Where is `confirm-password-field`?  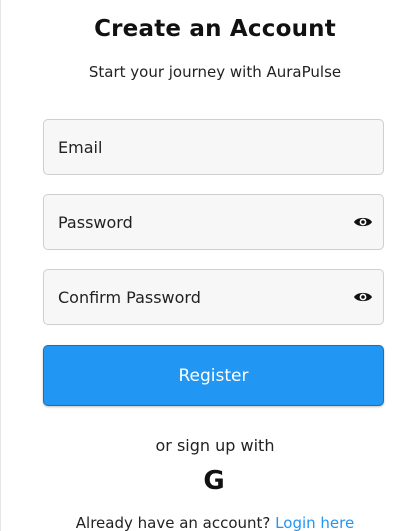
confirm-password-field is located at coordinates (213, 297).